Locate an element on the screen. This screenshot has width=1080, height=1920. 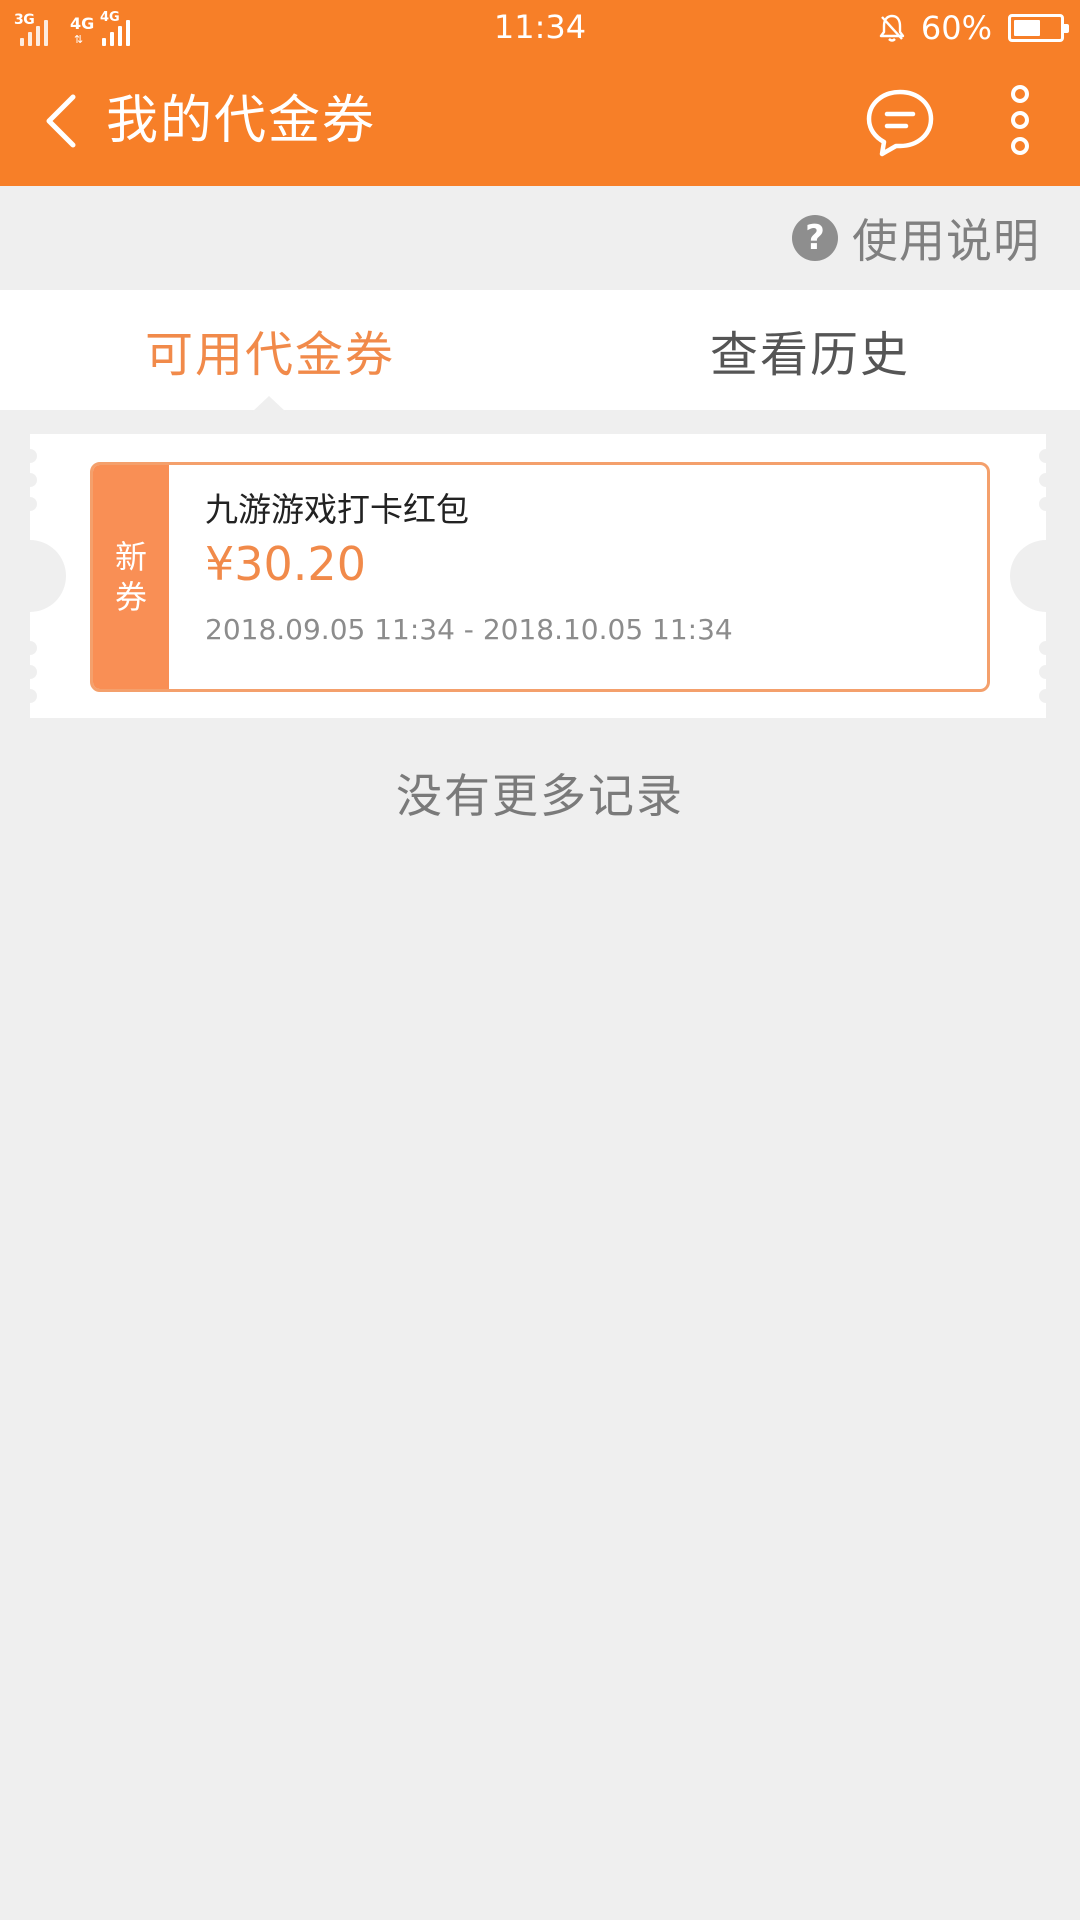
battery-percent: 60% is located at coordinates (956, 28).